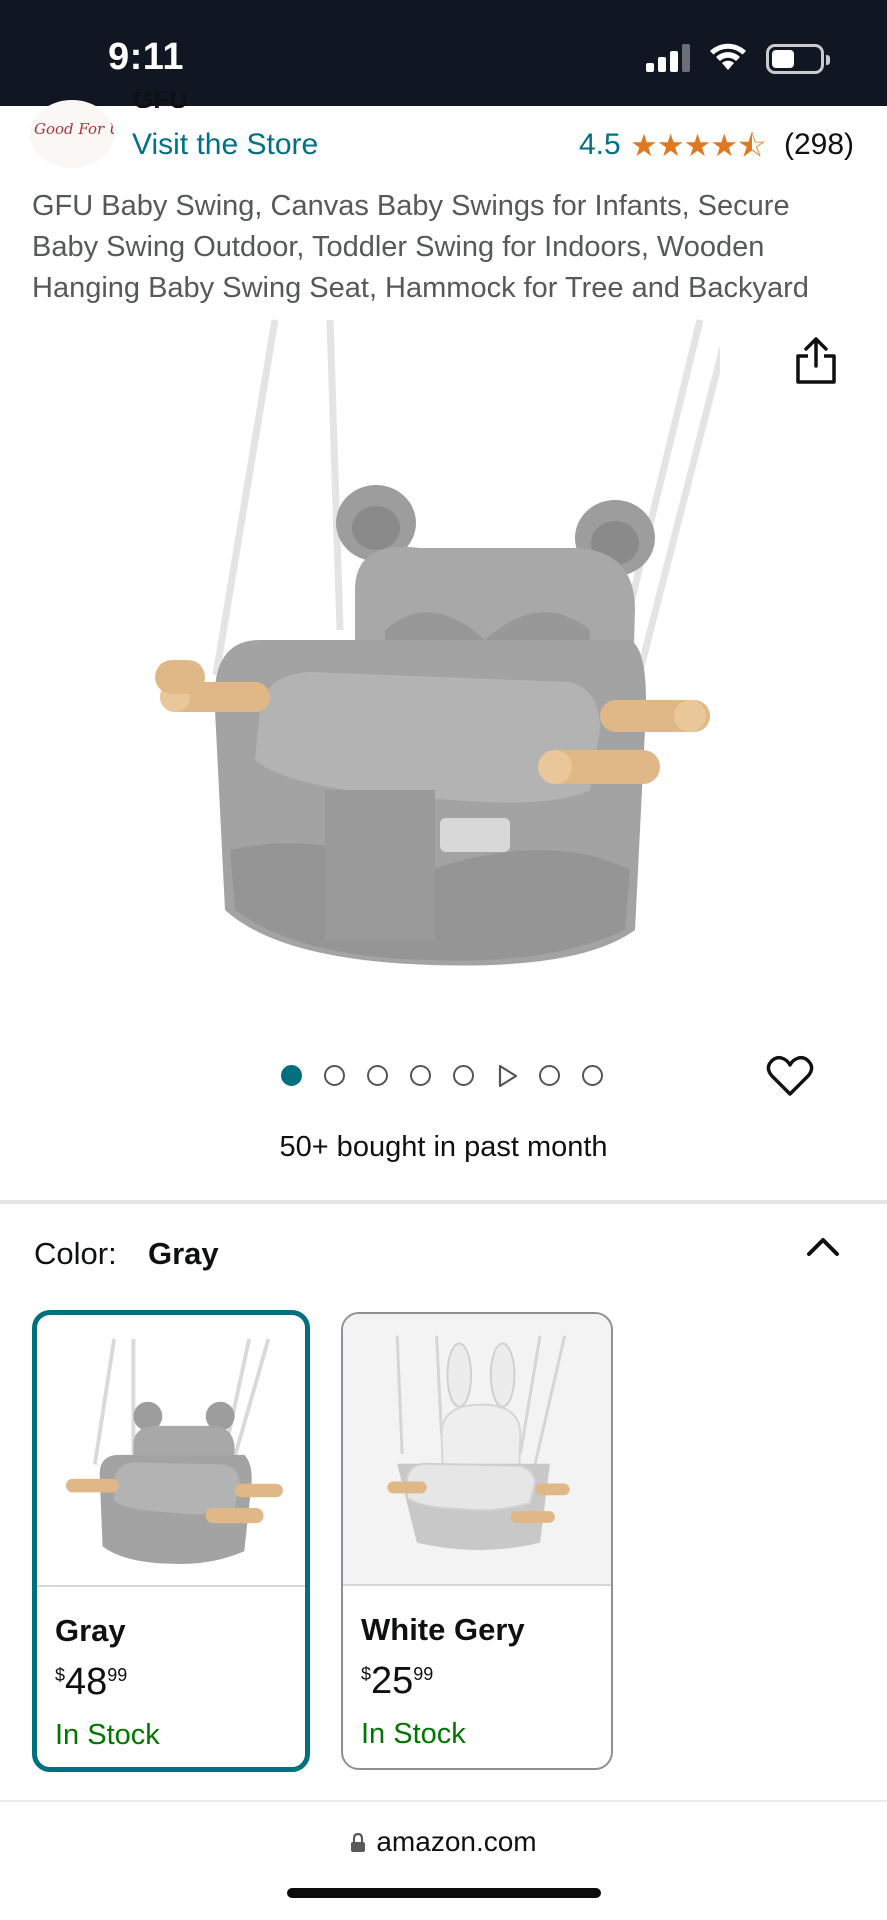  I want to click on color-swatch-white-grey: White Gery $2599 In Stock, so click(477, 1541).